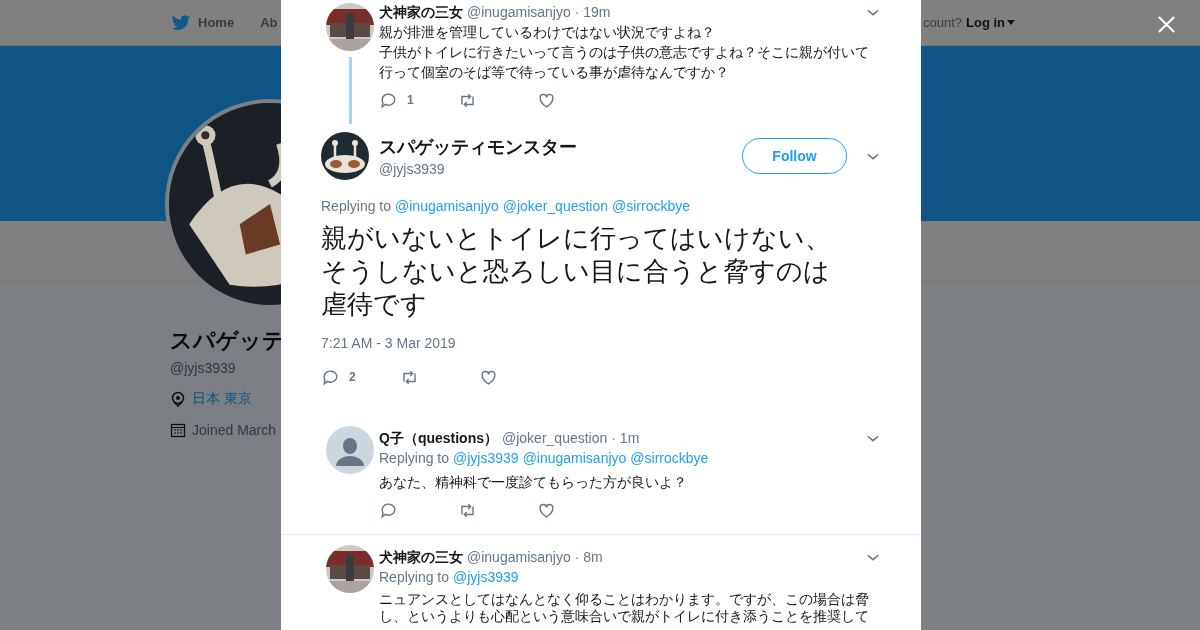 The width and height of the screenshot is (1200, 630). What do you see at coordinates (410, 100) in the screenshot?
I see `reply-count: 1` at bounding box center [410, 100].